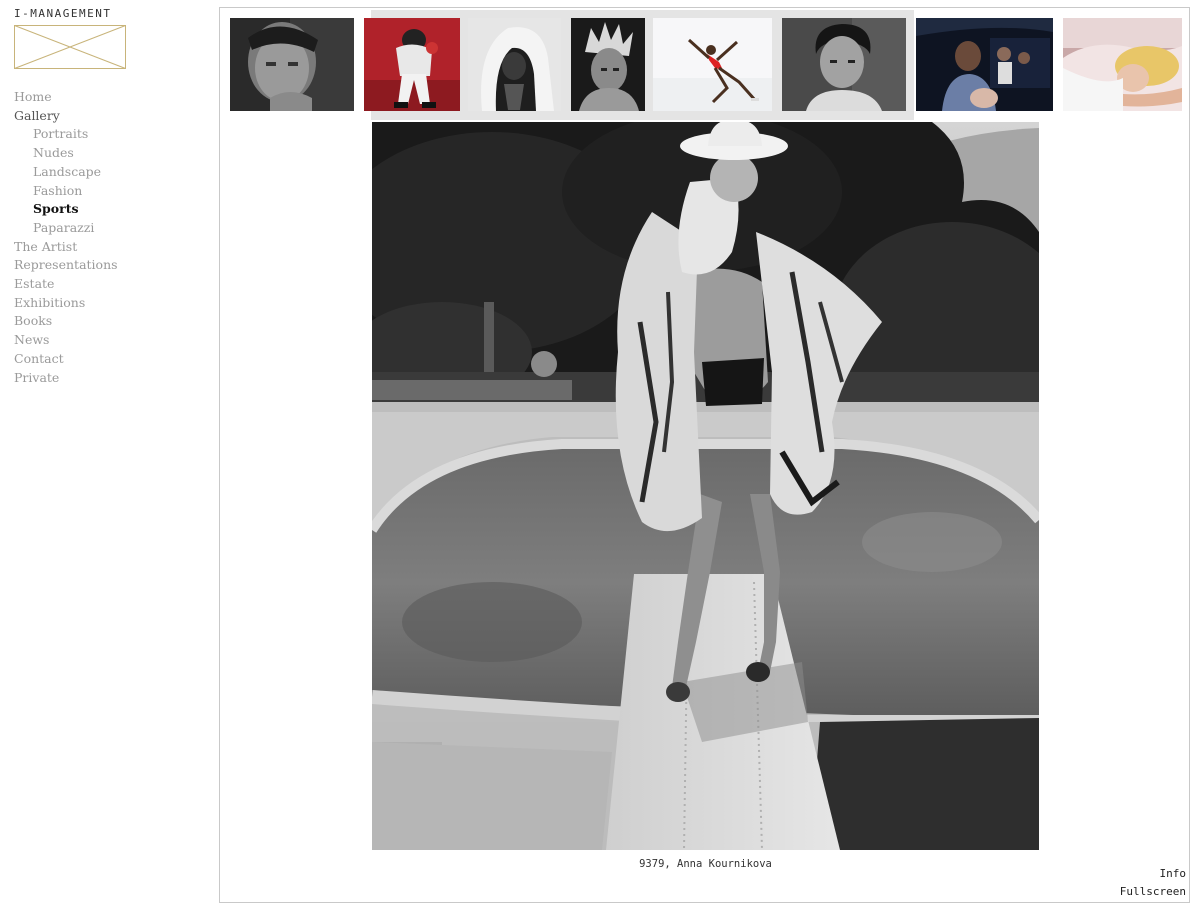 This screenshot has width=1199, height=908. I want to click on nav-the-artist: The Artist, so click(66, 247).